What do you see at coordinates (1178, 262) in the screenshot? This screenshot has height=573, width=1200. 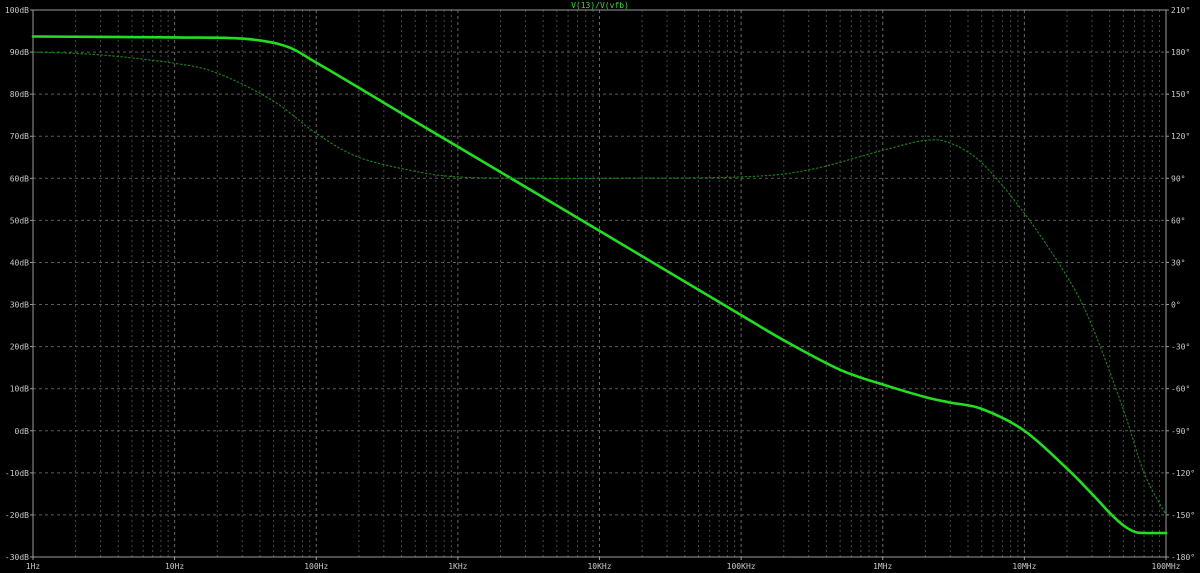 I see `y-right-tick-label: 30°` at bounding box center [1178, 262].